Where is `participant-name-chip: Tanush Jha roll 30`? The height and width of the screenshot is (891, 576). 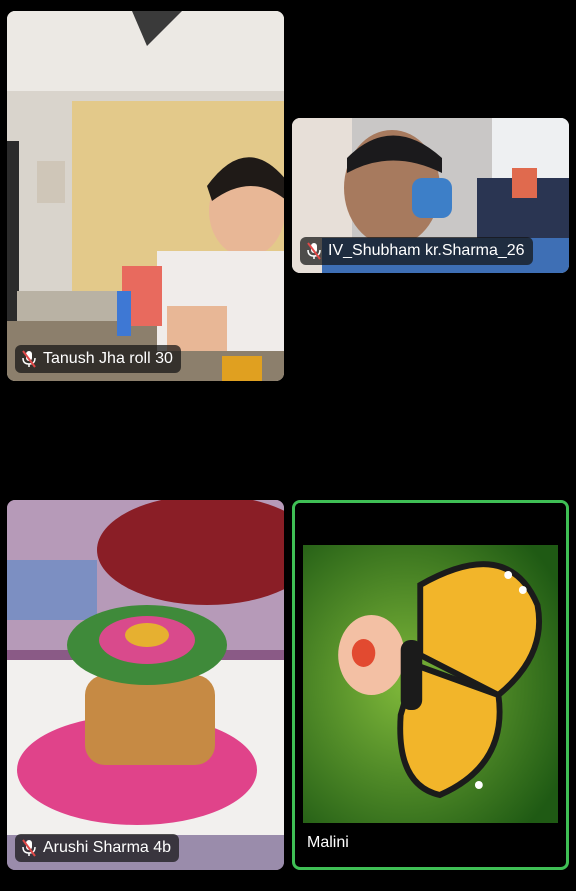
participant-name-chip: Tanush Jha roll 30 is located at coordinates (98, 359).